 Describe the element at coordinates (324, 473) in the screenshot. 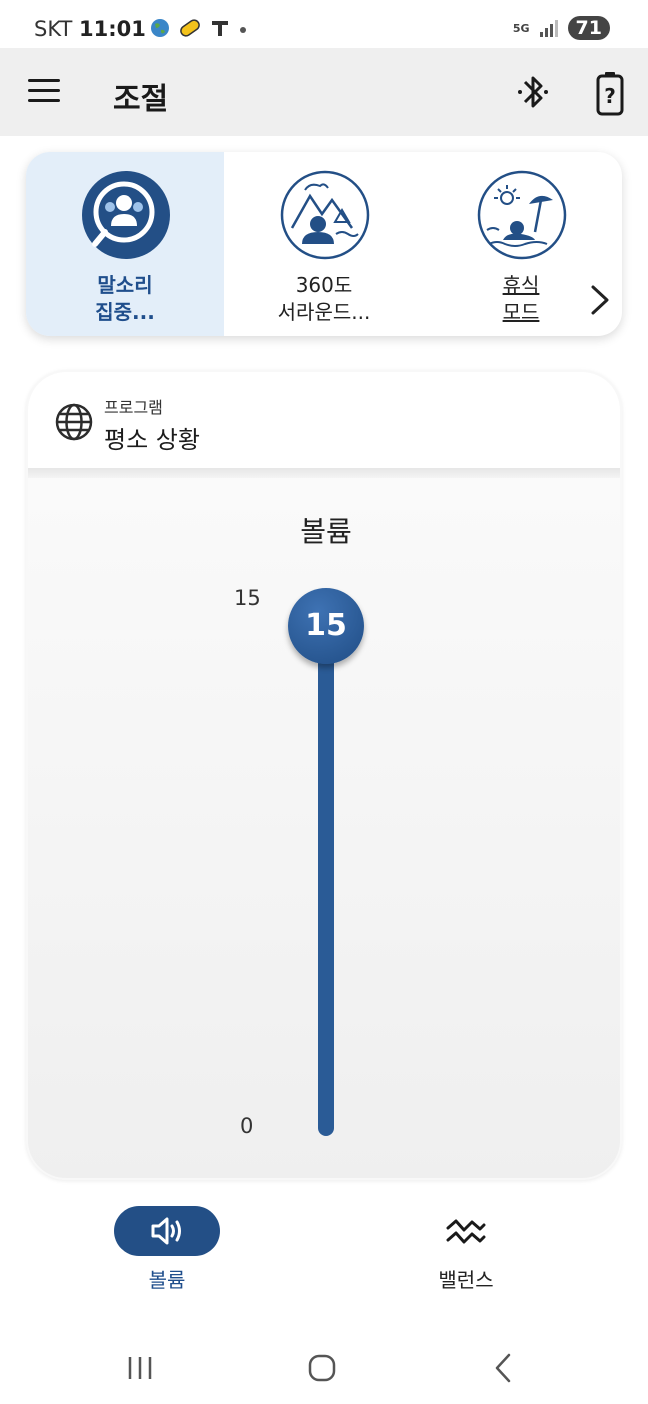

I see `program-divider` at that location.